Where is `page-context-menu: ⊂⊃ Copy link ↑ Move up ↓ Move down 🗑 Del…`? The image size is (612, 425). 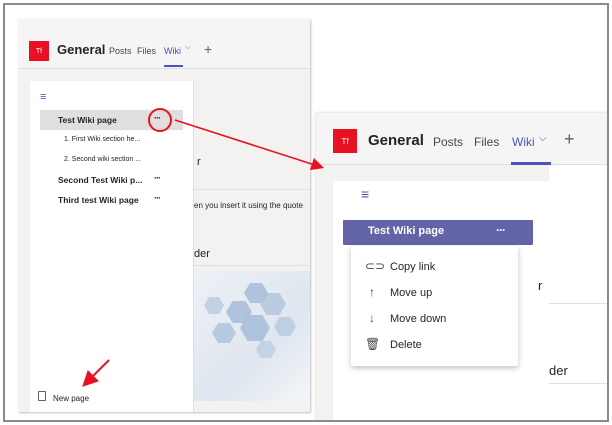 page-context-menu: ⊂⊃ Copy link ↑ Move up ↓ Move down 🗑 Del… is located at coordinates (434, 306).